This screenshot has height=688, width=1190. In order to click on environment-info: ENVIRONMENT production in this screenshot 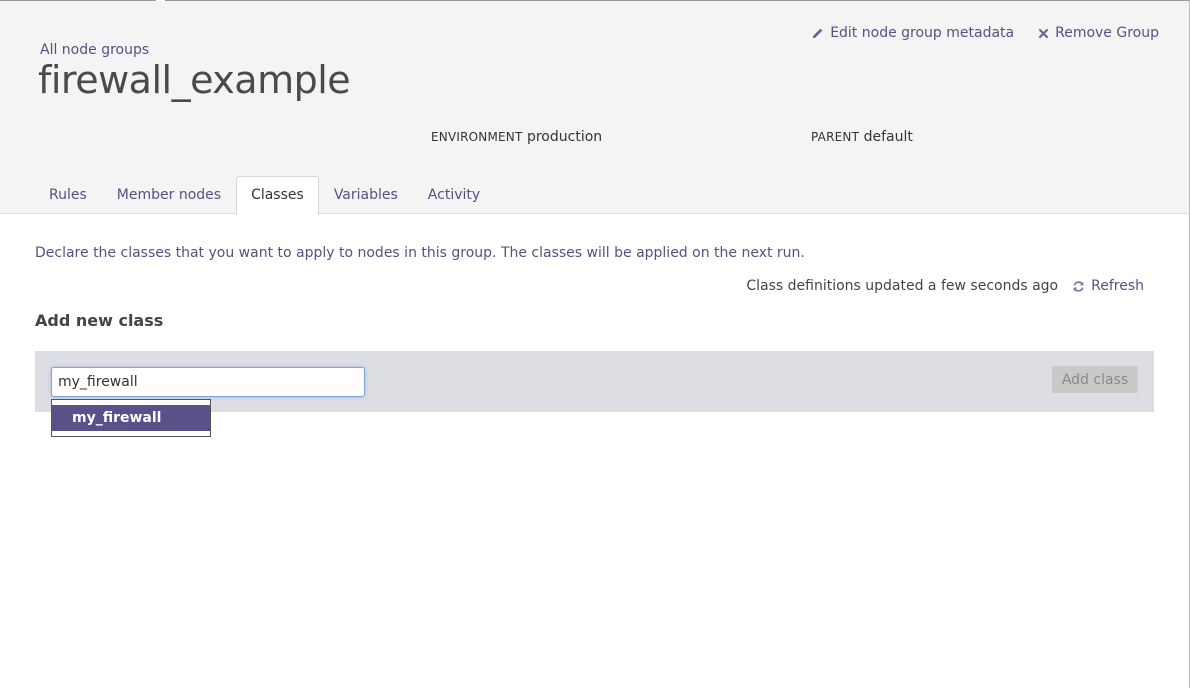, I will do `click(516, 137)`.